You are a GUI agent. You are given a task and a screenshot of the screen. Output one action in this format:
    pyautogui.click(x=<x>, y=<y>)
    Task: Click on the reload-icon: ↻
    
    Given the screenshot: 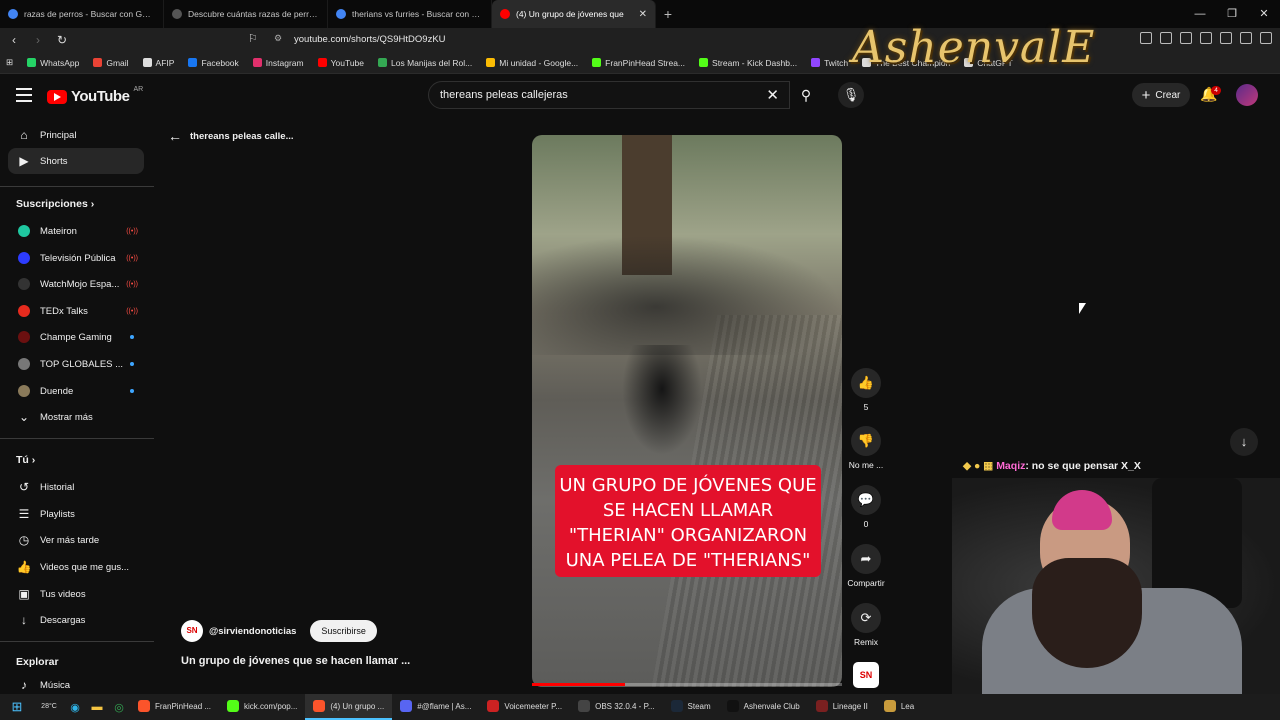 What is the action you would take?
    pyautogui.click(x=62, y=40)
    